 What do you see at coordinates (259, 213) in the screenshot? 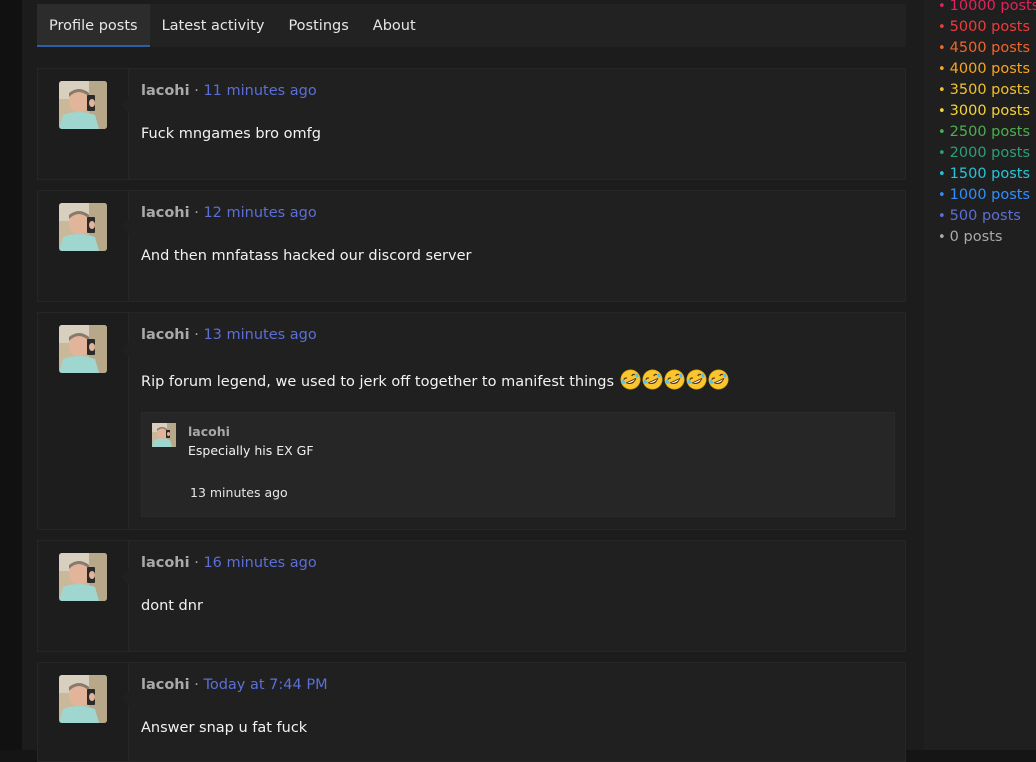
I see `post-timestamp: 12 minutes ago` at bounding box center [259, 213].